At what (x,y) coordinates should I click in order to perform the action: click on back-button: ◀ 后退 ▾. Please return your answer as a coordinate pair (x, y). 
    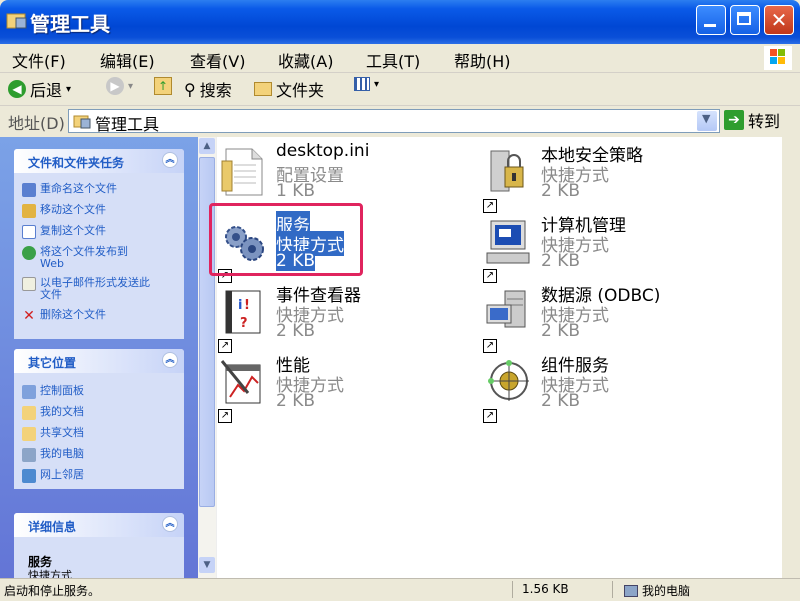
    Looking at the image, I should click on (39, 89).